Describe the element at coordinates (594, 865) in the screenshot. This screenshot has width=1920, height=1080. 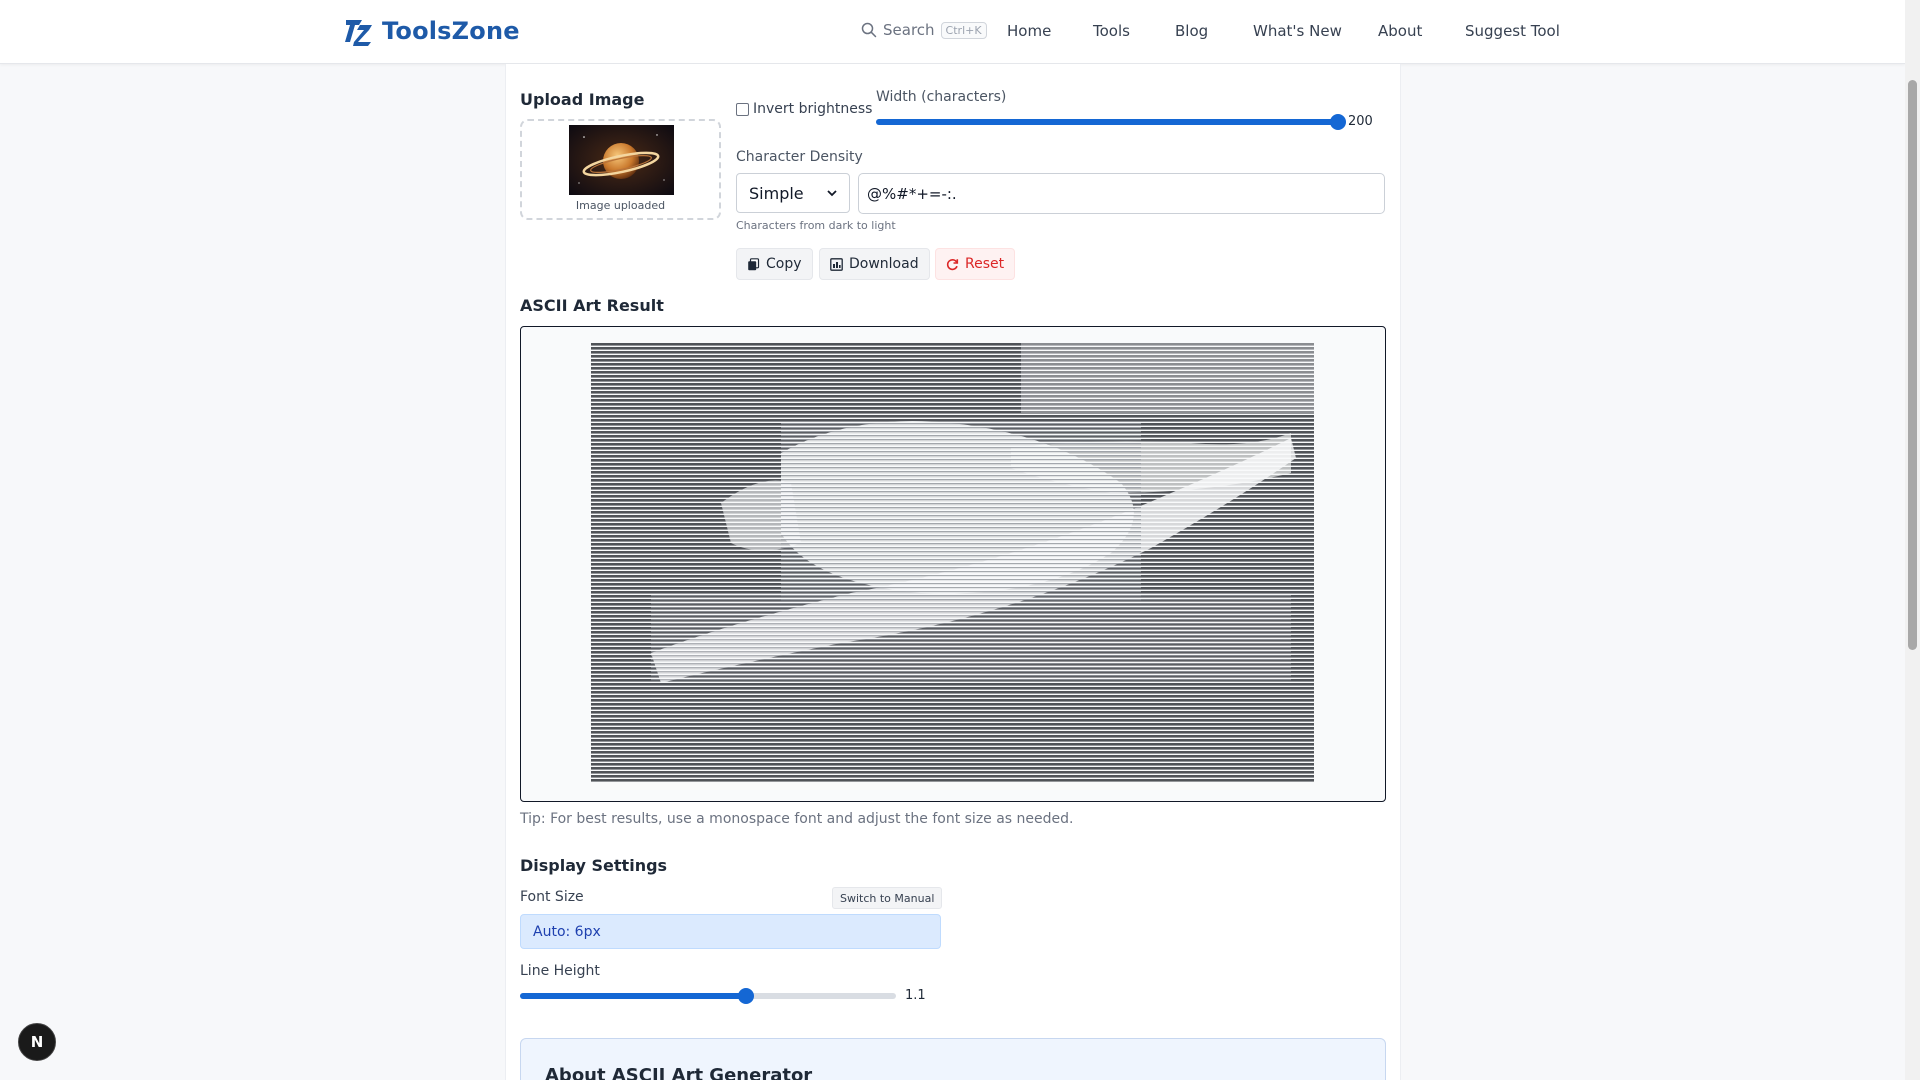
I see `display-settings-title: Display Settings` at that location.